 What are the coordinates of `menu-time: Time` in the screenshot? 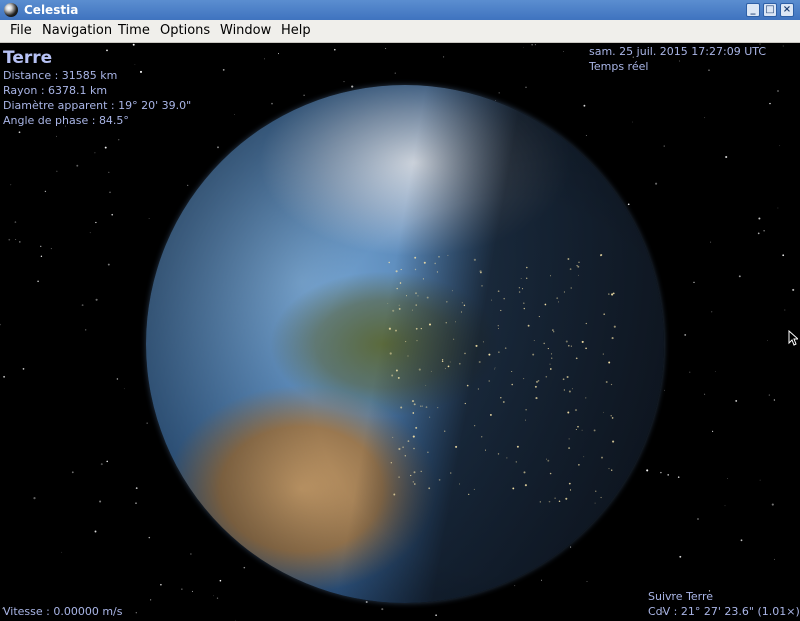 It's located at (134, 31).